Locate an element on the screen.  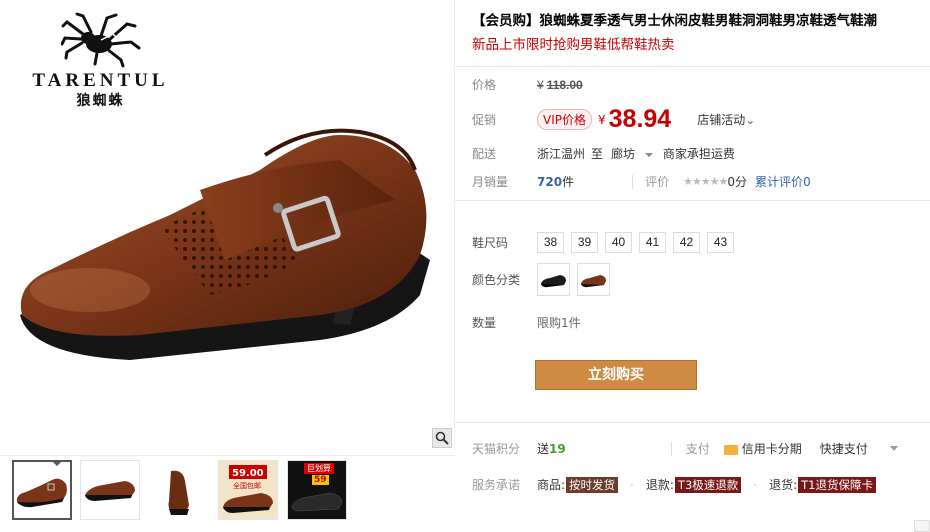
shipping-destination-dropdown: 廊坊 is located at coordinates (632, 153).